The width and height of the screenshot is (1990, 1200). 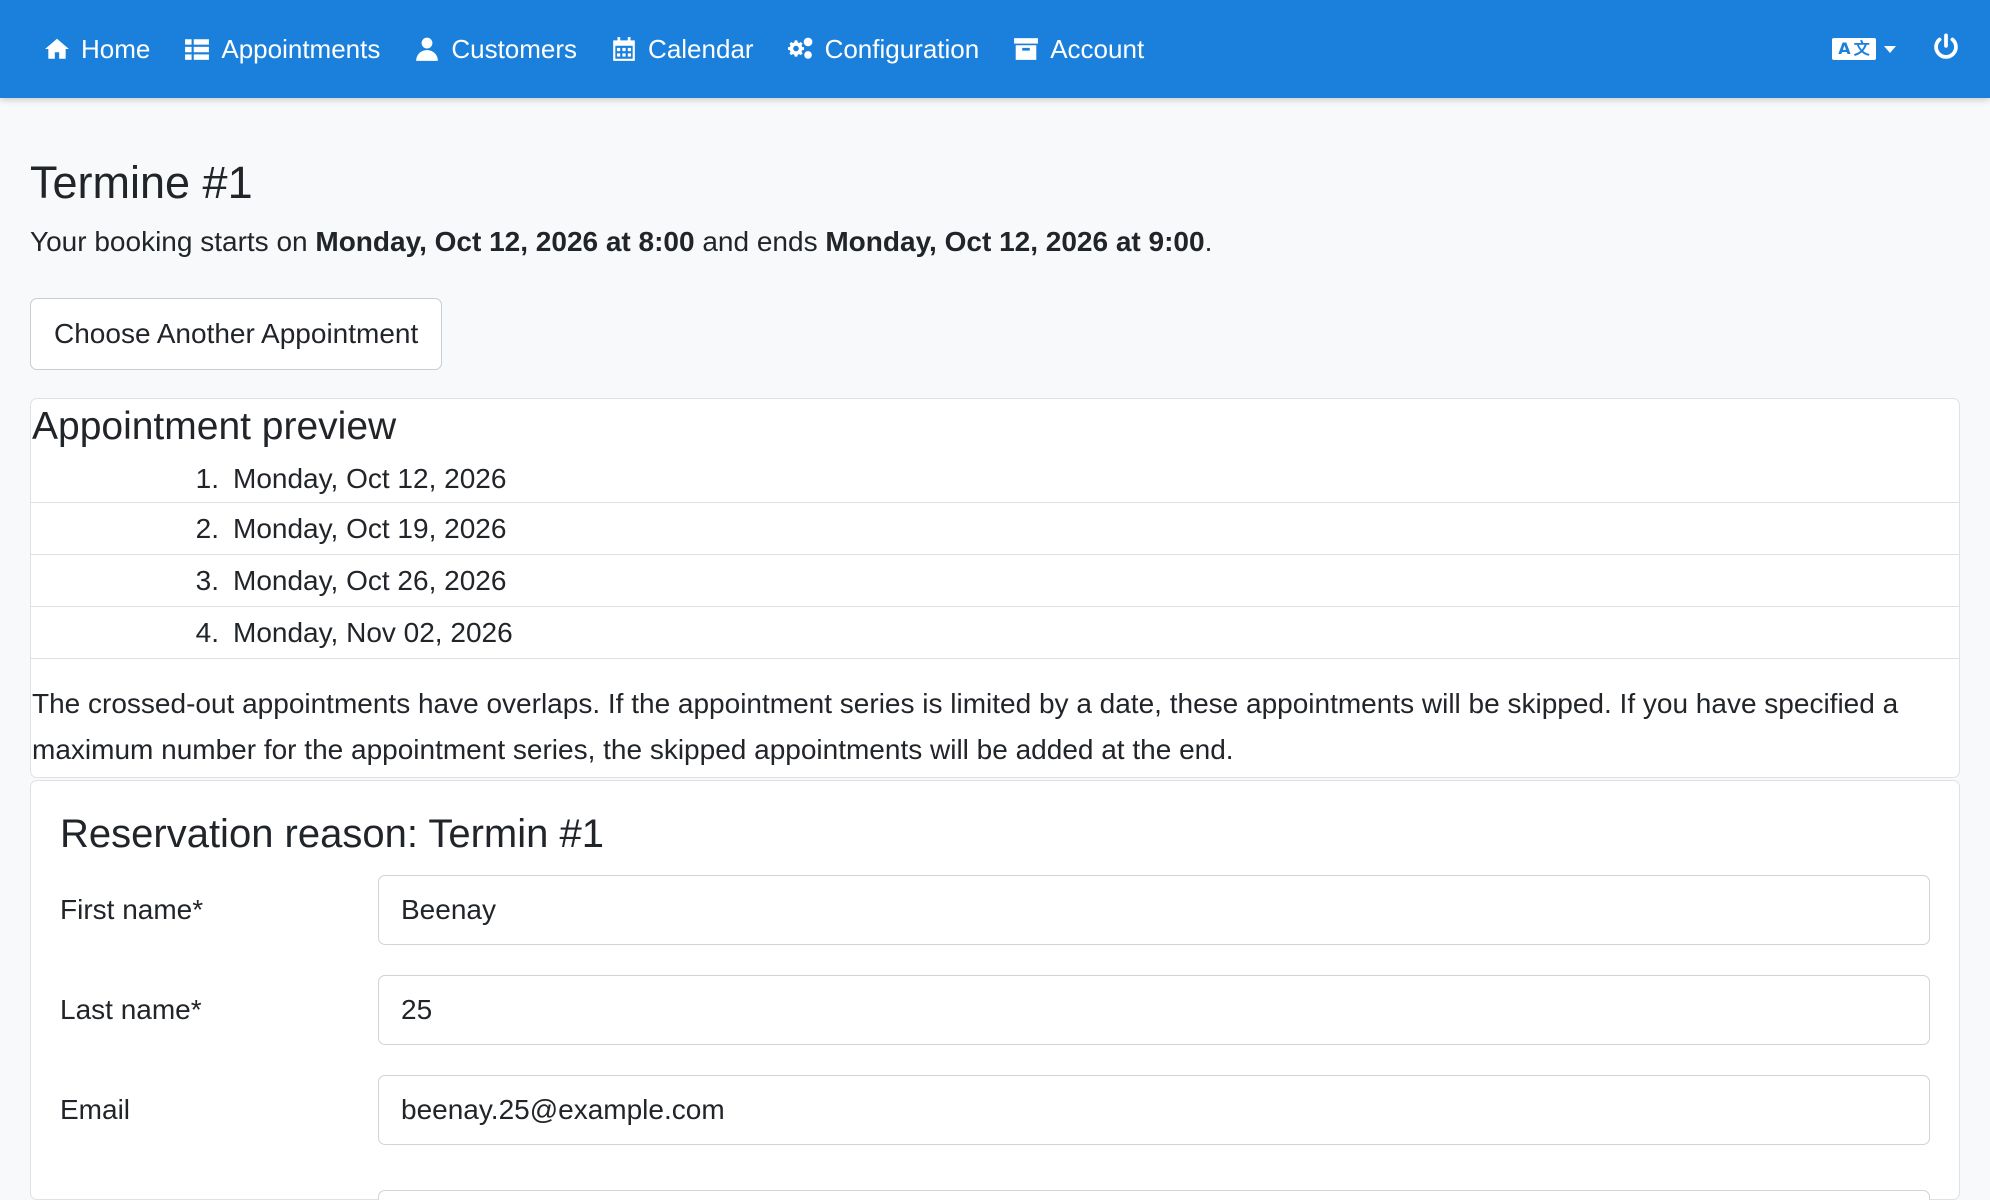 What do you see at coordinates (427, 49) in the screenshot?
I see `user-icon` at bounding box center [427, 49].